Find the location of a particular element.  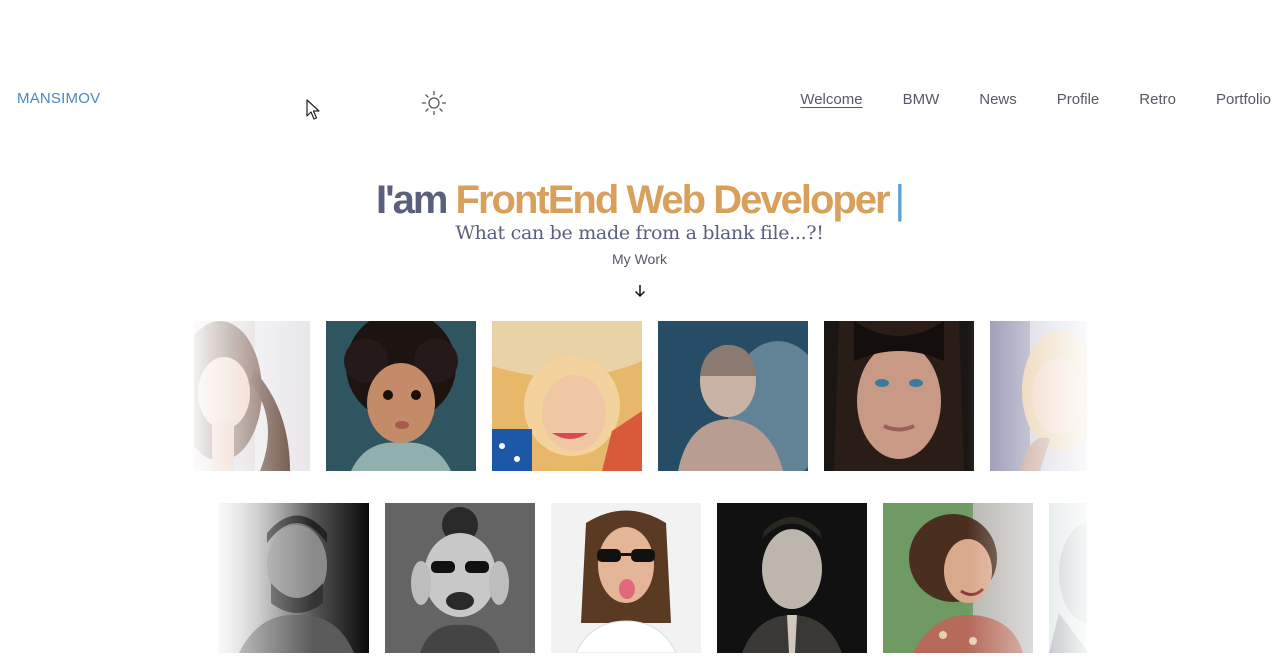

nav-link-portfolio: Portfolio is located at coordinates (1243, 100).